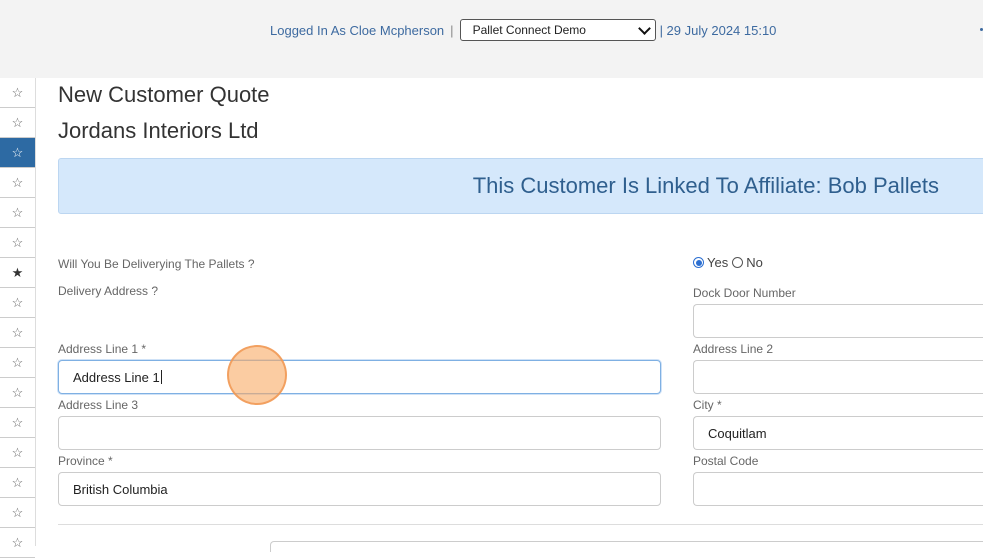 This screenshot has height=558, width=983. What do you see at coordinates (718, 262) in the screenshot?
I see `delivery-yes-label: Yes` at bounding box center [718, 262].